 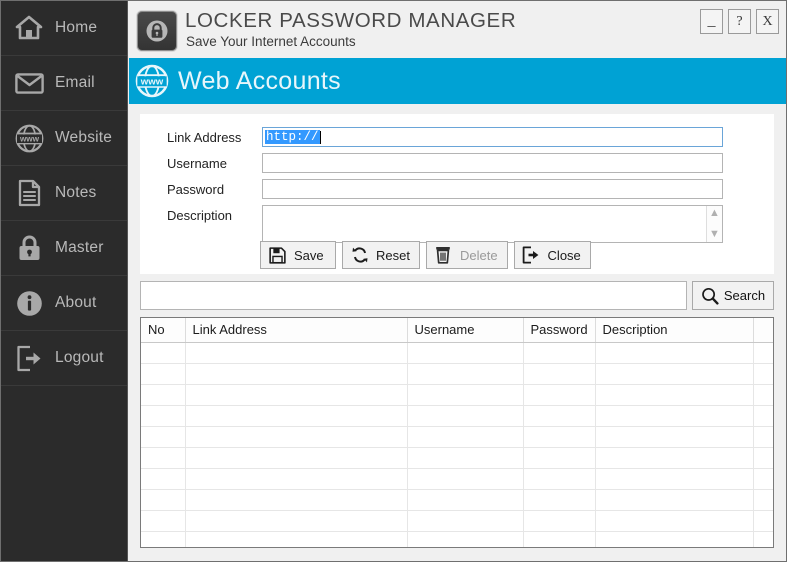 I want to click on delete-button: Delete, so click(x=466, y=255).